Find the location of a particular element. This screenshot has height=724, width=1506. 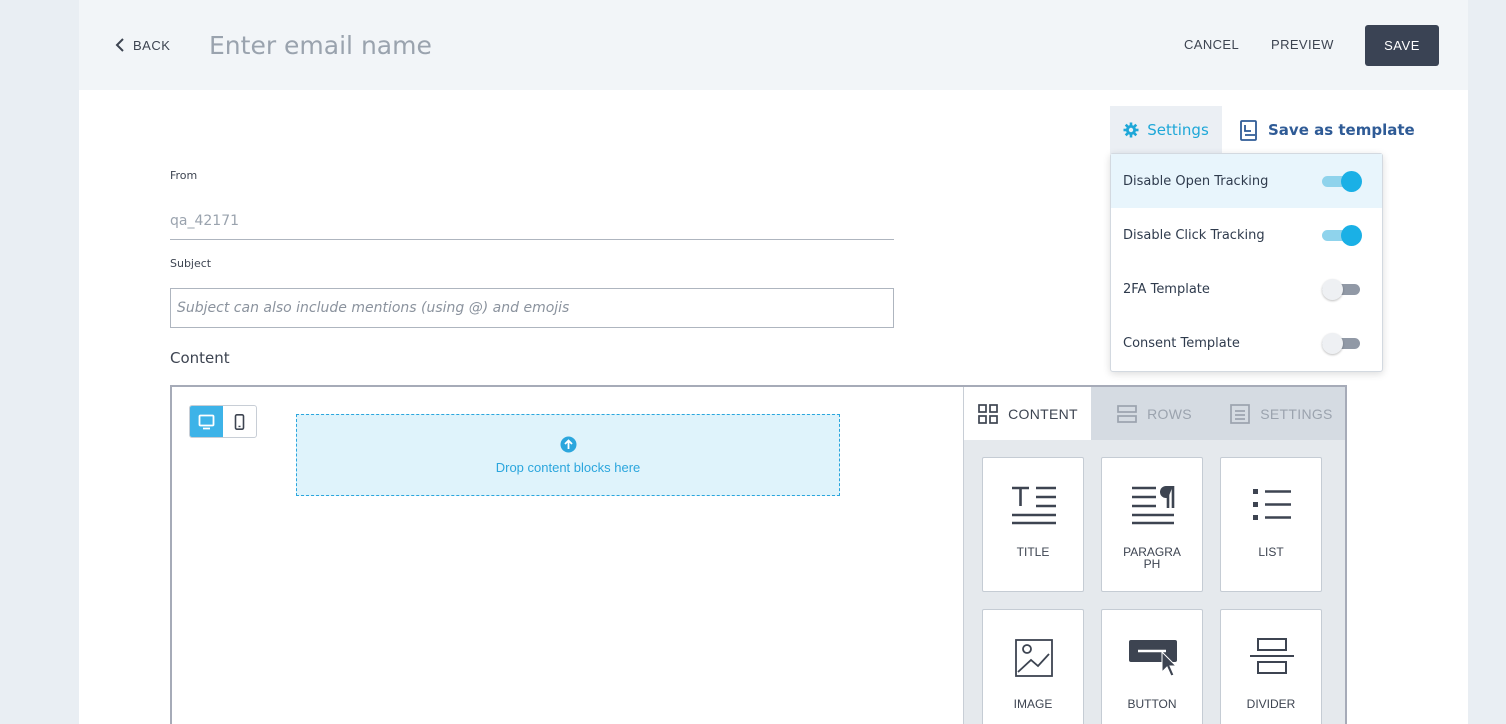

chevron-left-icon is located at coordinates (119, 45).